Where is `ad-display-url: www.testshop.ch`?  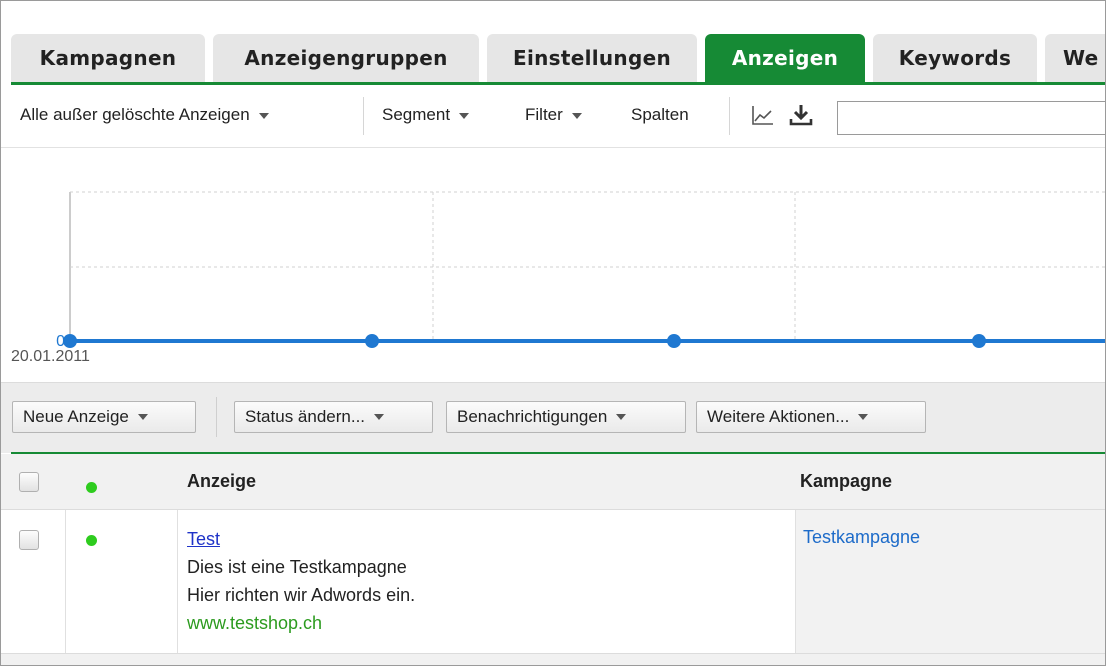 ad-display-url: www.testshop.ch is located at coordinates (255, 623).